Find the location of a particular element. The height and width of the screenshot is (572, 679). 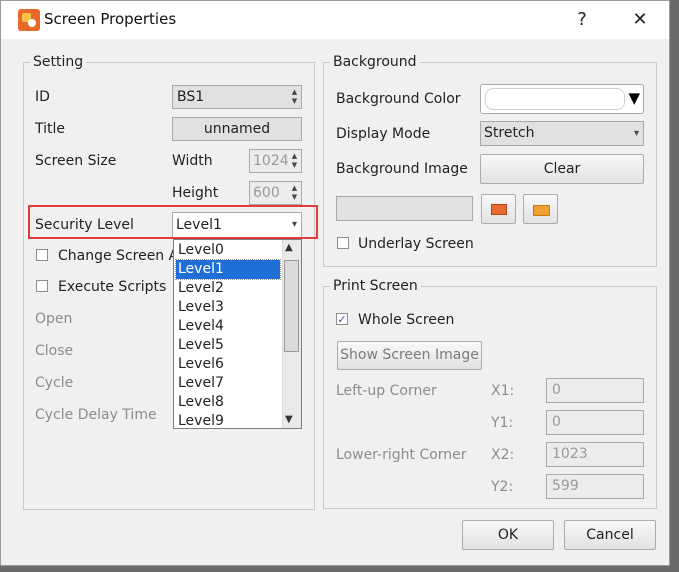

dropdown-option: Level3 is located at coordinates (228, 307).